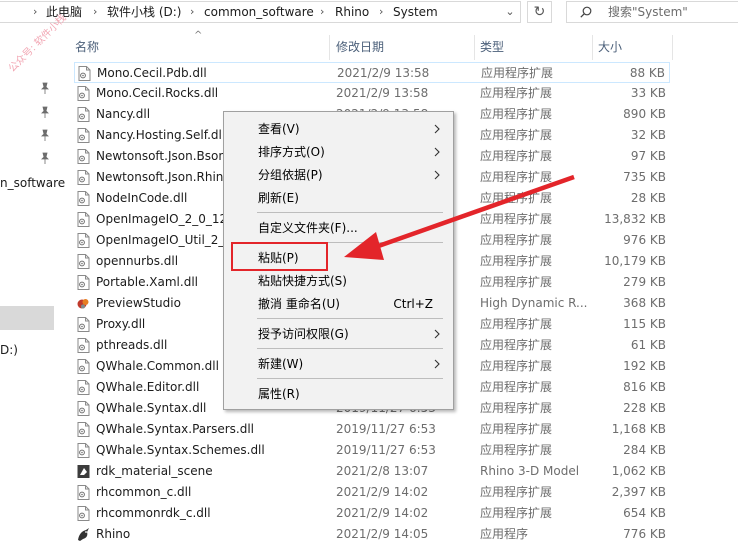 The height and width of the screenshot is (553, 738). I want to click on file-name: QWhale.Syntax.Schemes.dll, so click(180, 450).